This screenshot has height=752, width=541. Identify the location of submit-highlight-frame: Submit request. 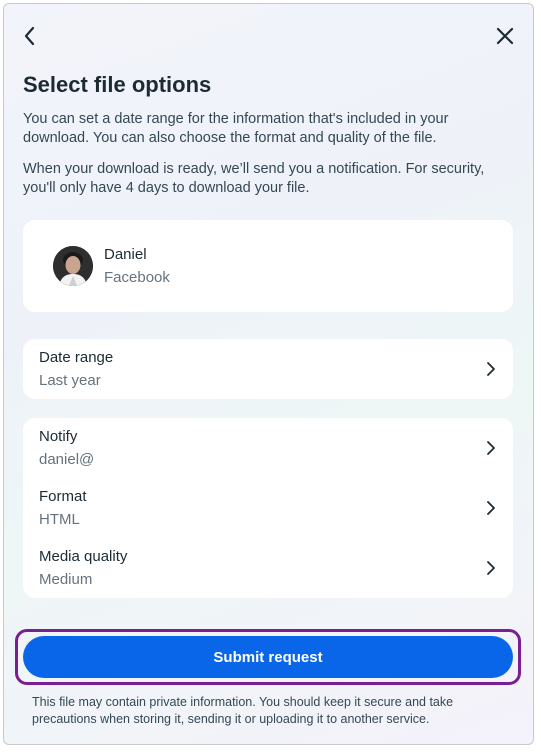
(268, 657).